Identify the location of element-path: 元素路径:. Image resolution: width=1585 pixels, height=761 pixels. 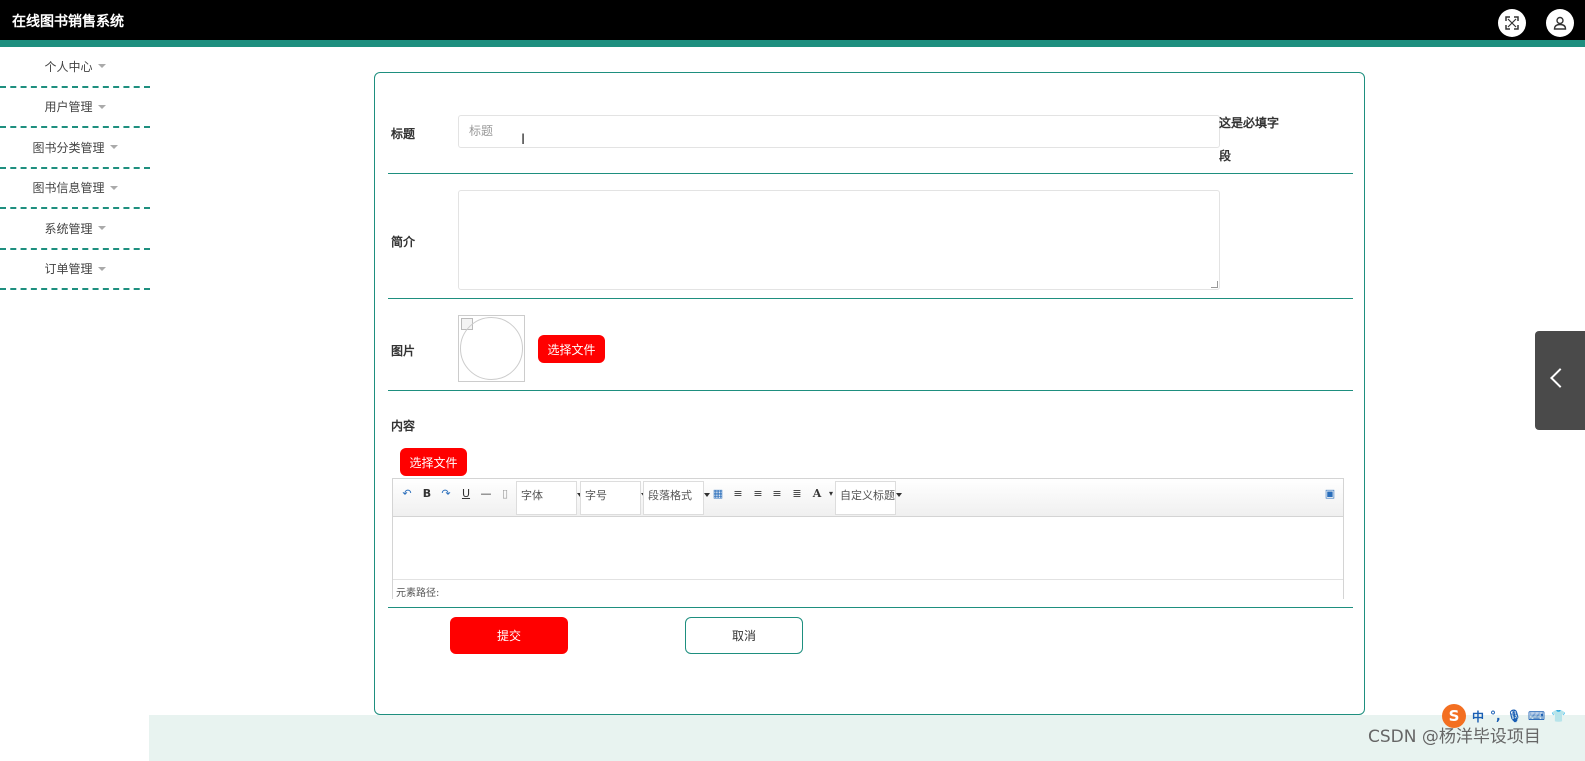
(868, 589).